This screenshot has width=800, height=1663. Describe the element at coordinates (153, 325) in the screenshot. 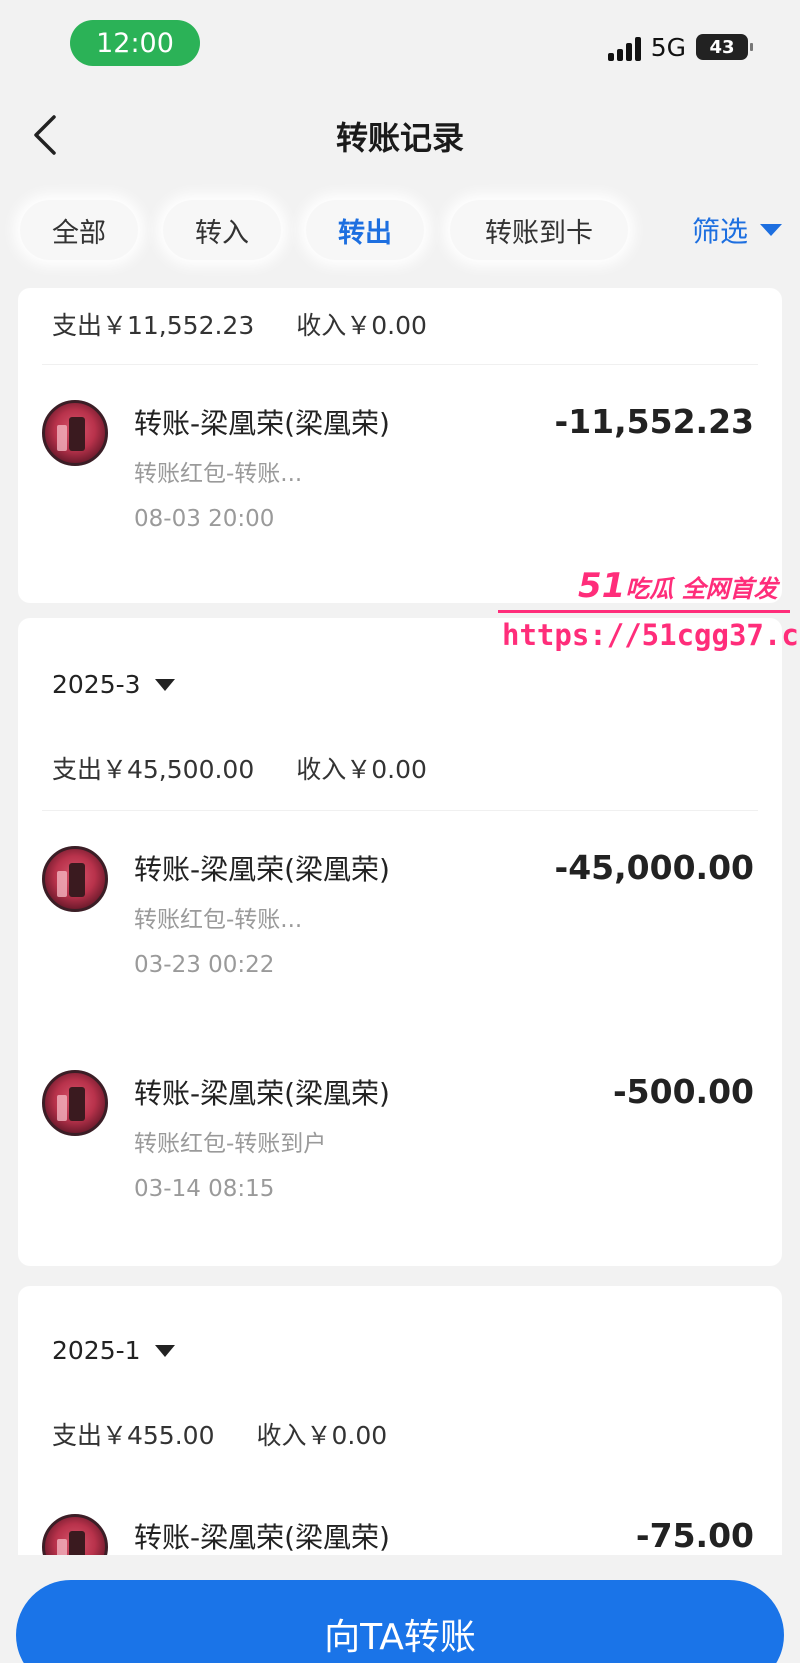

I see `expense-total: 支出￥11,552.23` at that location.